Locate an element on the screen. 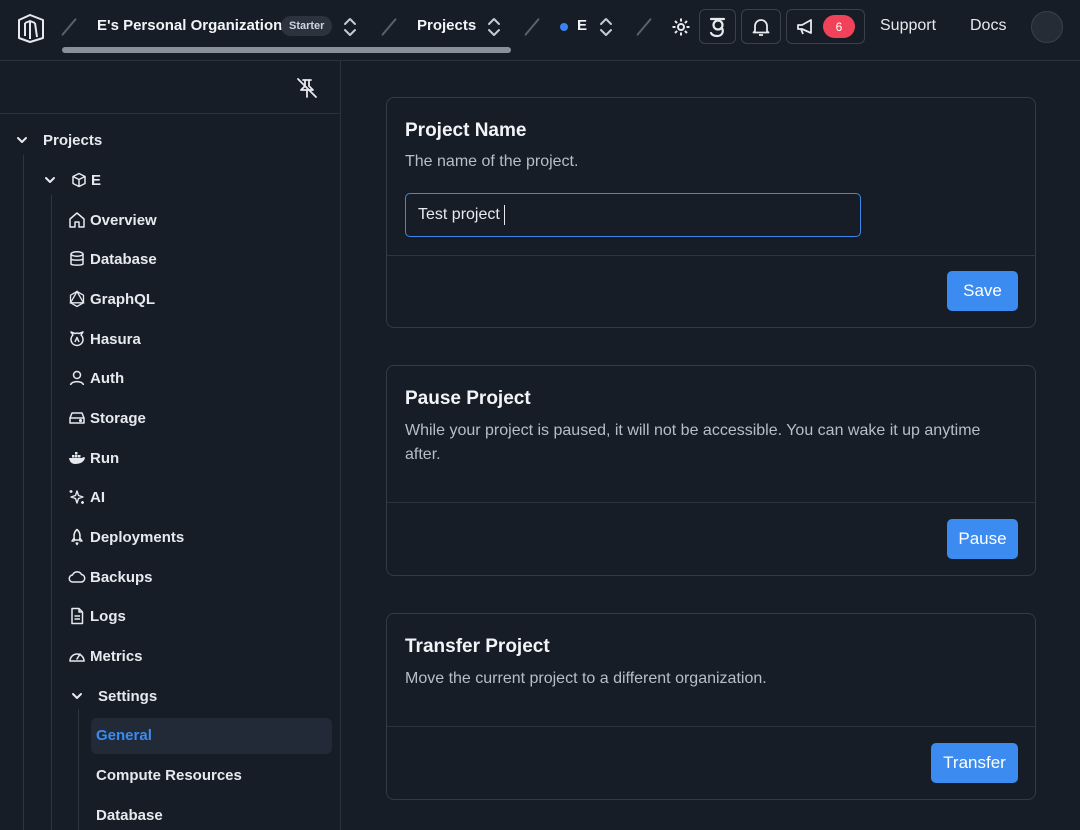 The width and height of the screenshot is (1080, 830). projects-switcher-chevrons-icon is located at coordinates (494, 27).